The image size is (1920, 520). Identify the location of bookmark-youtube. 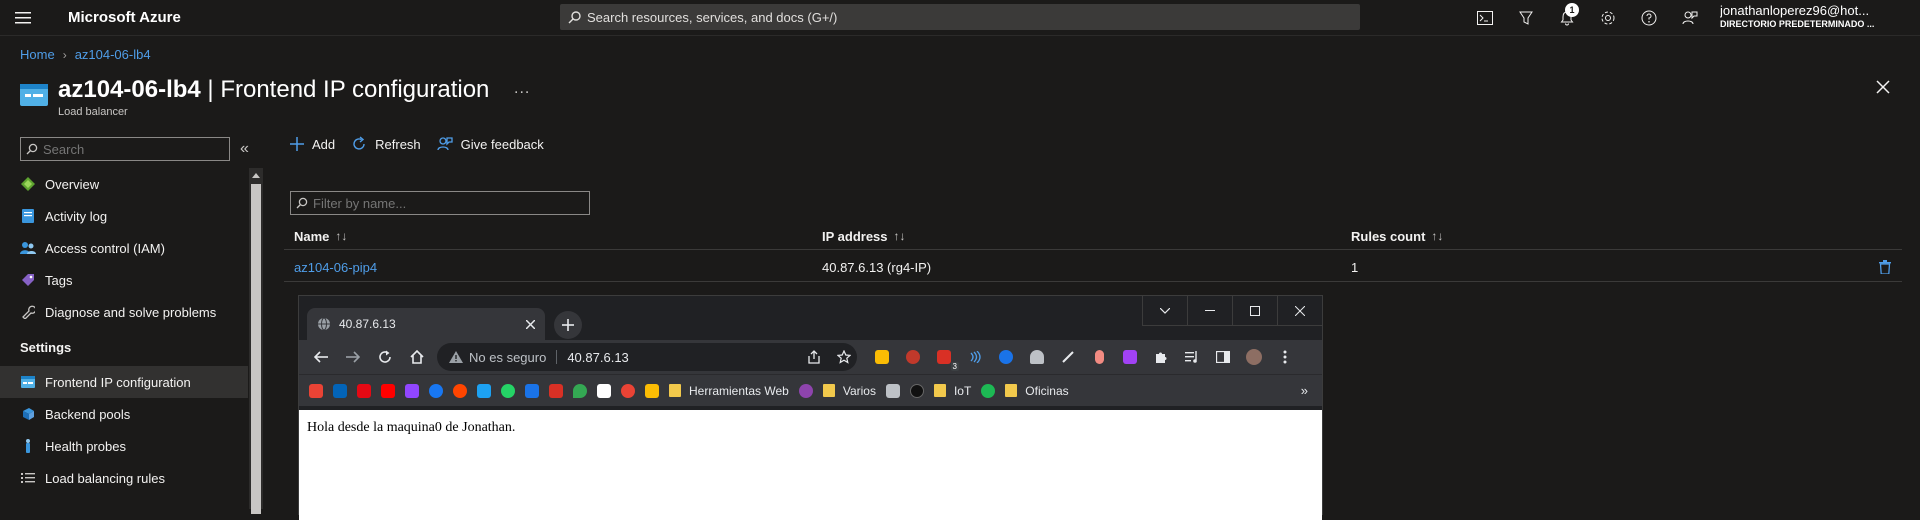
(388, 390).